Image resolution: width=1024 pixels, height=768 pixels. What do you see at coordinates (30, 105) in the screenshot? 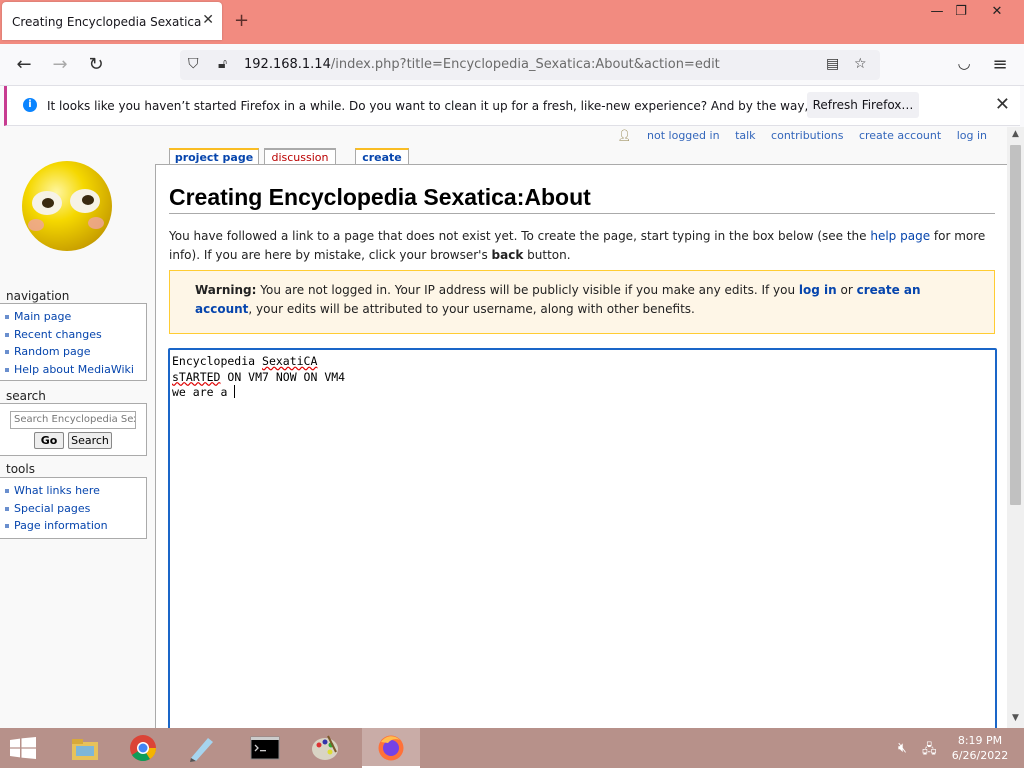
I see `info-icon: i` at bounding box center [30, 105].